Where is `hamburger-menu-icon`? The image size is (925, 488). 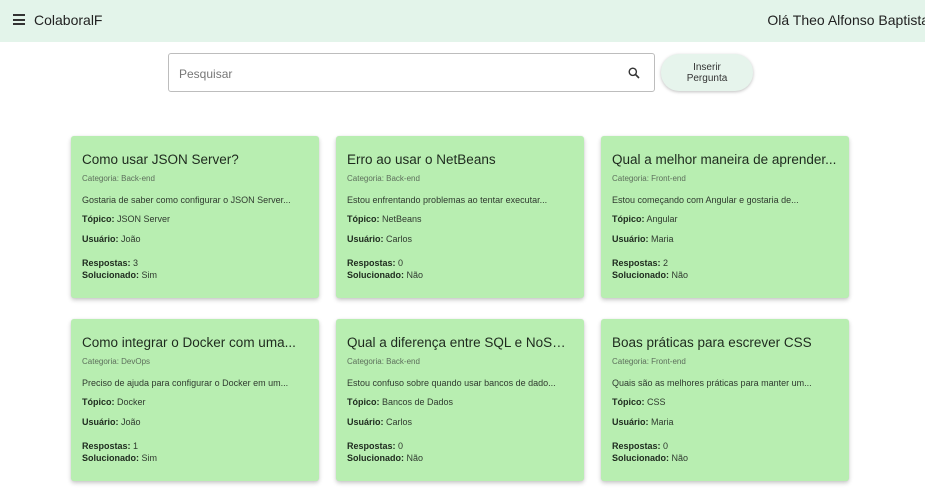
hamburger-menu-icon is located at coordinates (19, 19).